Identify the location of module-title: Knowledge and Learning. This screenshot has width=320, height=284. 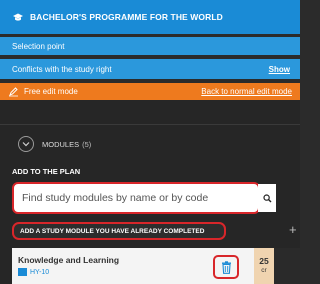
(69, 260).